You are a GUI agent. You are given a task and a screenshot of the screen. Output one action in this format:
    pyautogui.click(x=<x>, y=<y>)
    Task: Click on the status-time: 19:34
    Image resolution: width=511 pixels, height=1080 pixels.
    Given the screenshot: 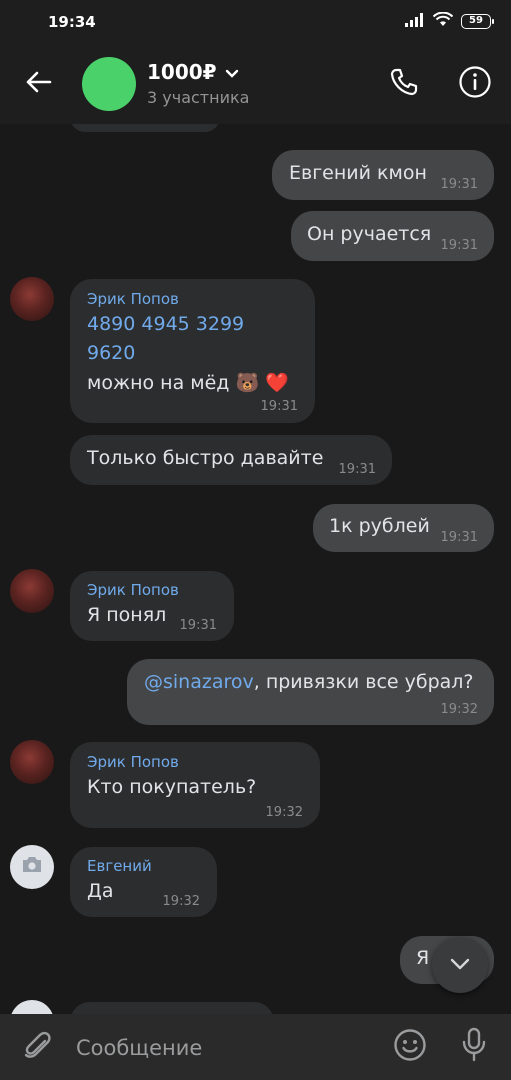 What is the action you would take?
    pyautogui.click(x=72, y=22)
    